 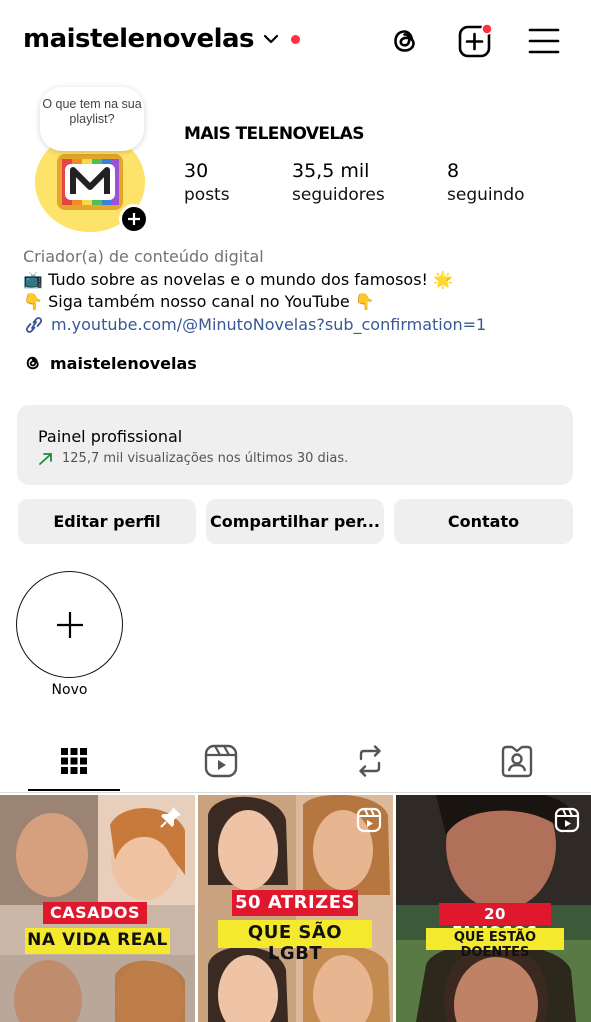 I want to click on stat-followers: 35,5 mil seguidores, so click(x=338, y=184).